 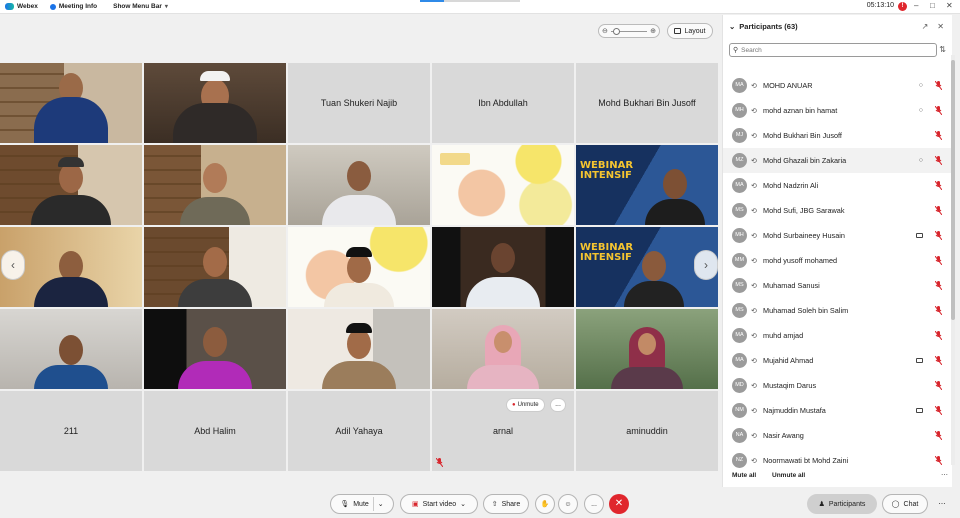 What do you see at coordinates (916, 5) in the screenshot?
I see `minimize-icon: –` at bounding box center [916, 5].